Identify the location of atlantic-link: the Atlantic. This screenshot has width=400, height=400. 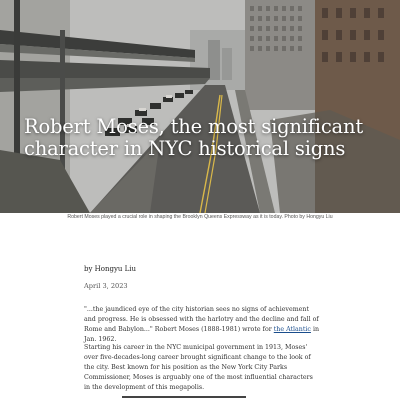
(292, 329).